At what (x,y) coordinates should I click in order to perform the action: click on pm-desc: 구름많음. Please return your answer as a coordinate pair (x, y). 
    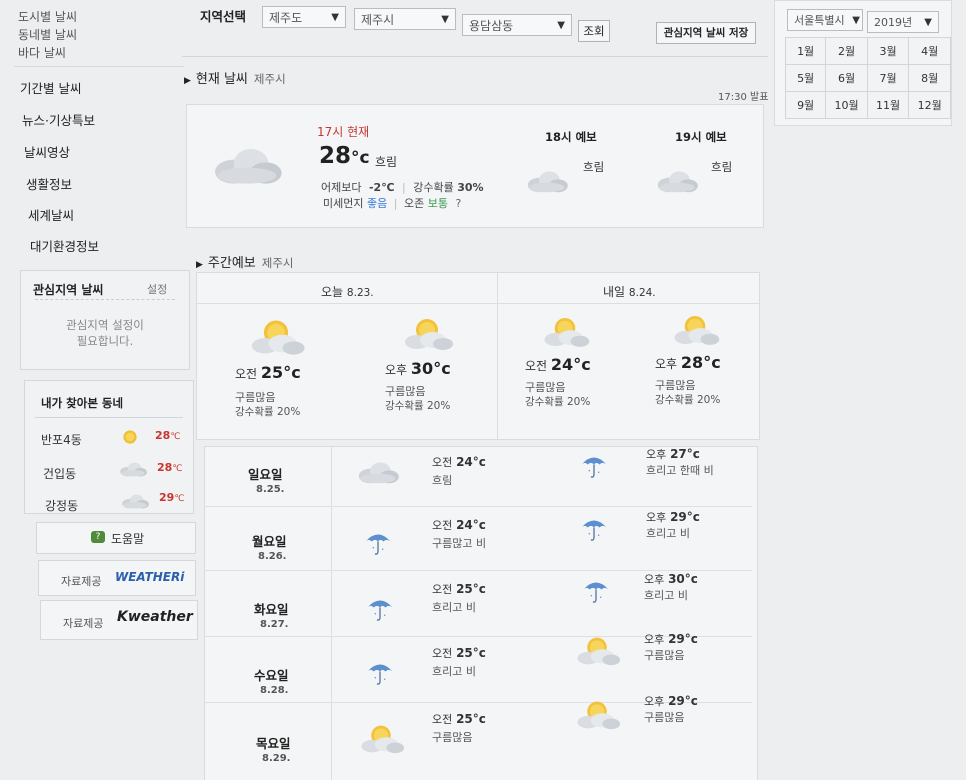
    Looking at the image, I should click on (664, 717).